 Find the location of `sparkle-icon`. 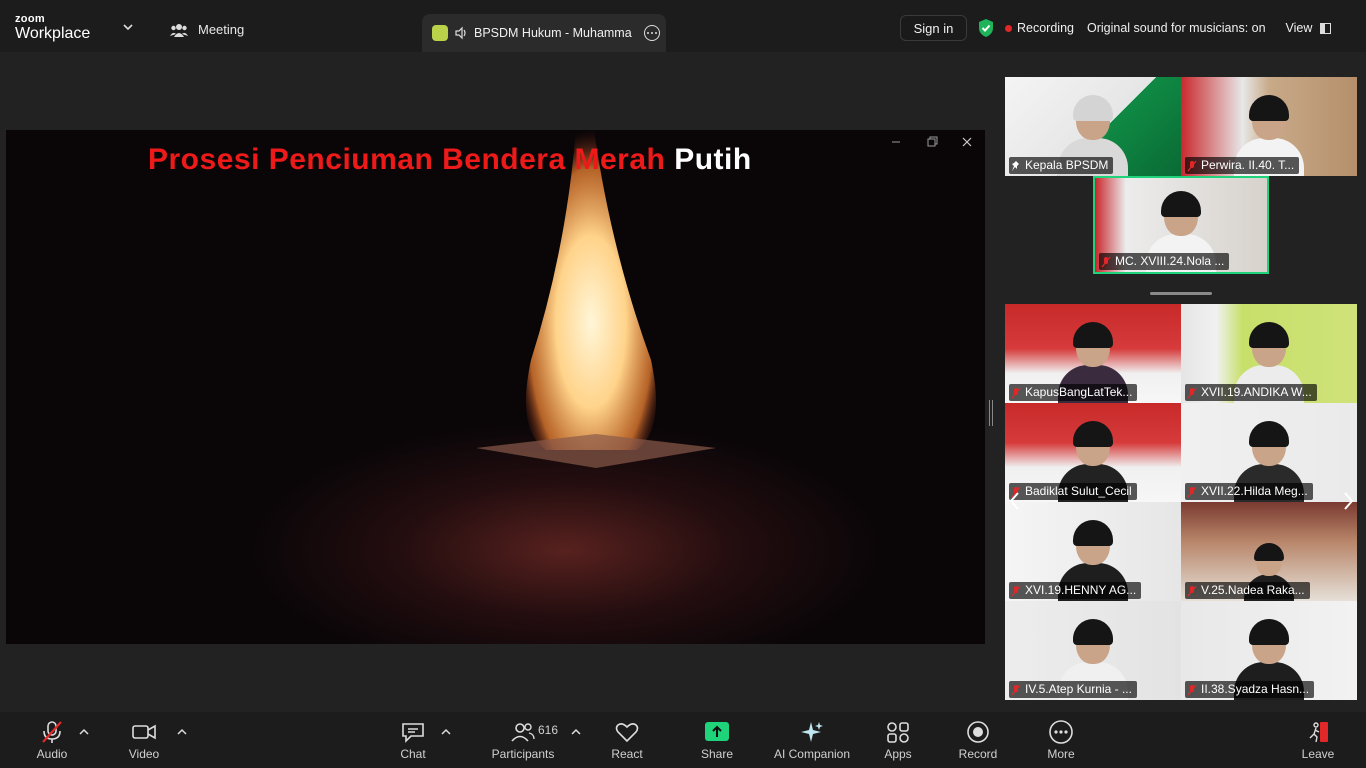

sparkle-icon is located at coordinates (812, 732).